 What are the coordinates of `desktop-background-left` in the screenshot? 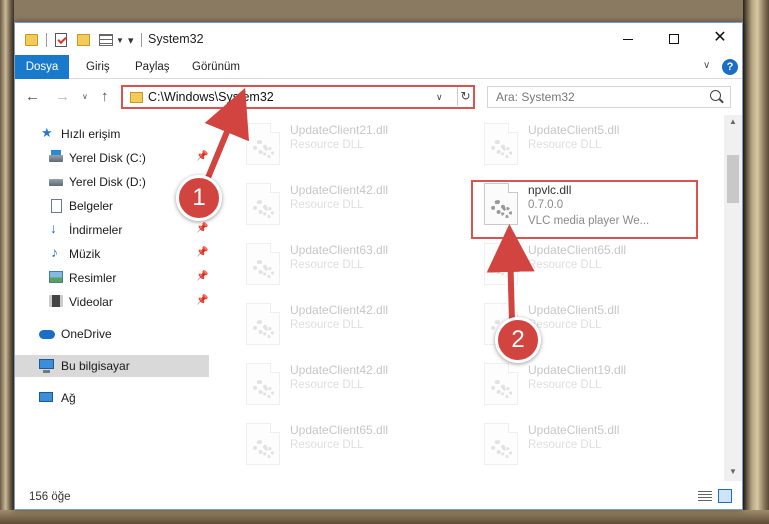 It's located at (7, 262).